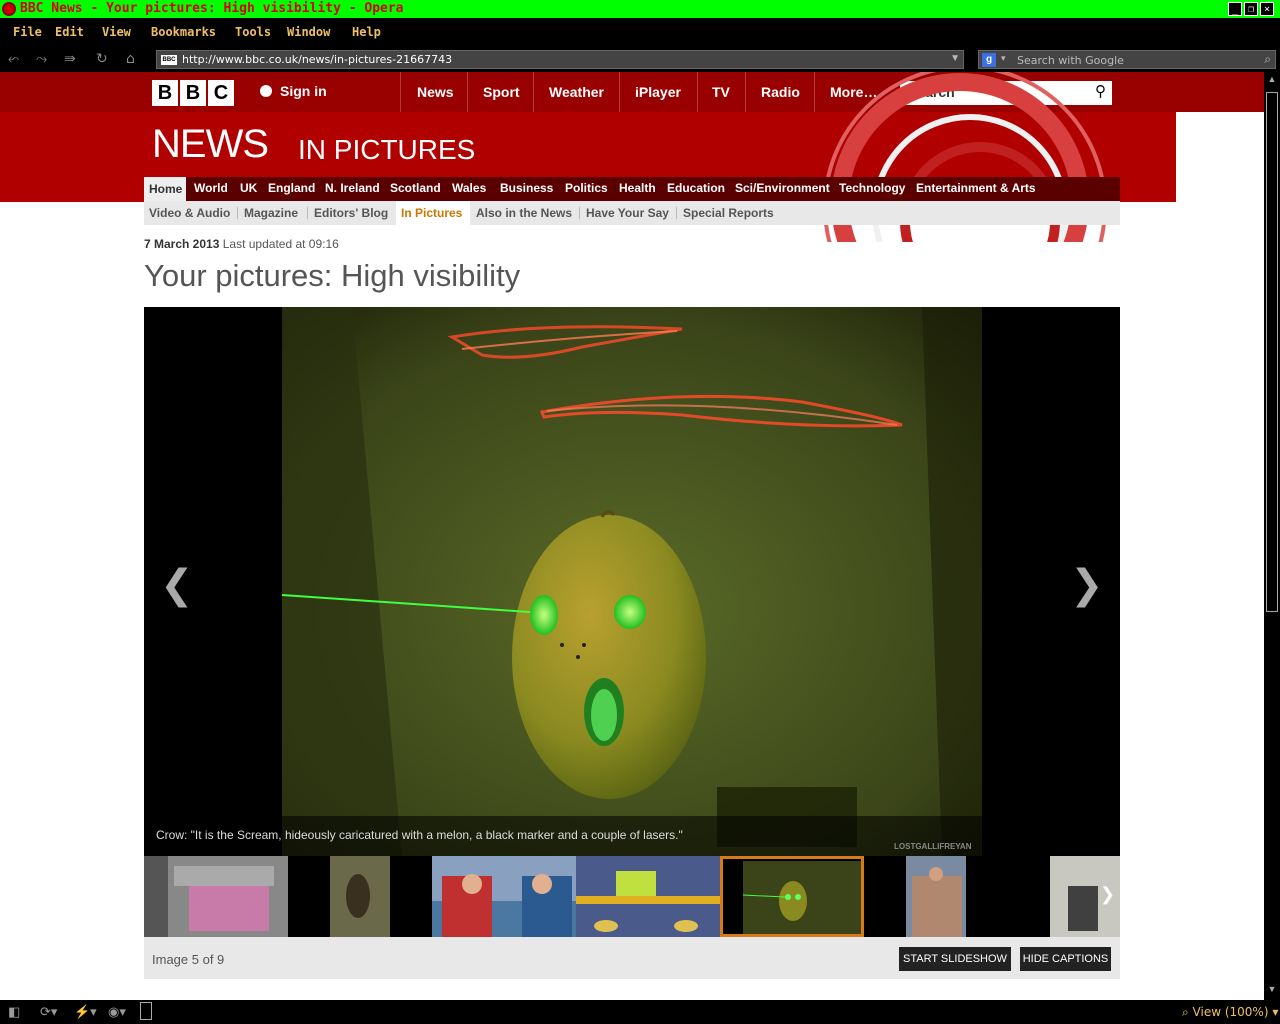  Describe the element at coordinates (415, 188) in the screenshot. I see `section-nav-scotland: Scotland` at that location.